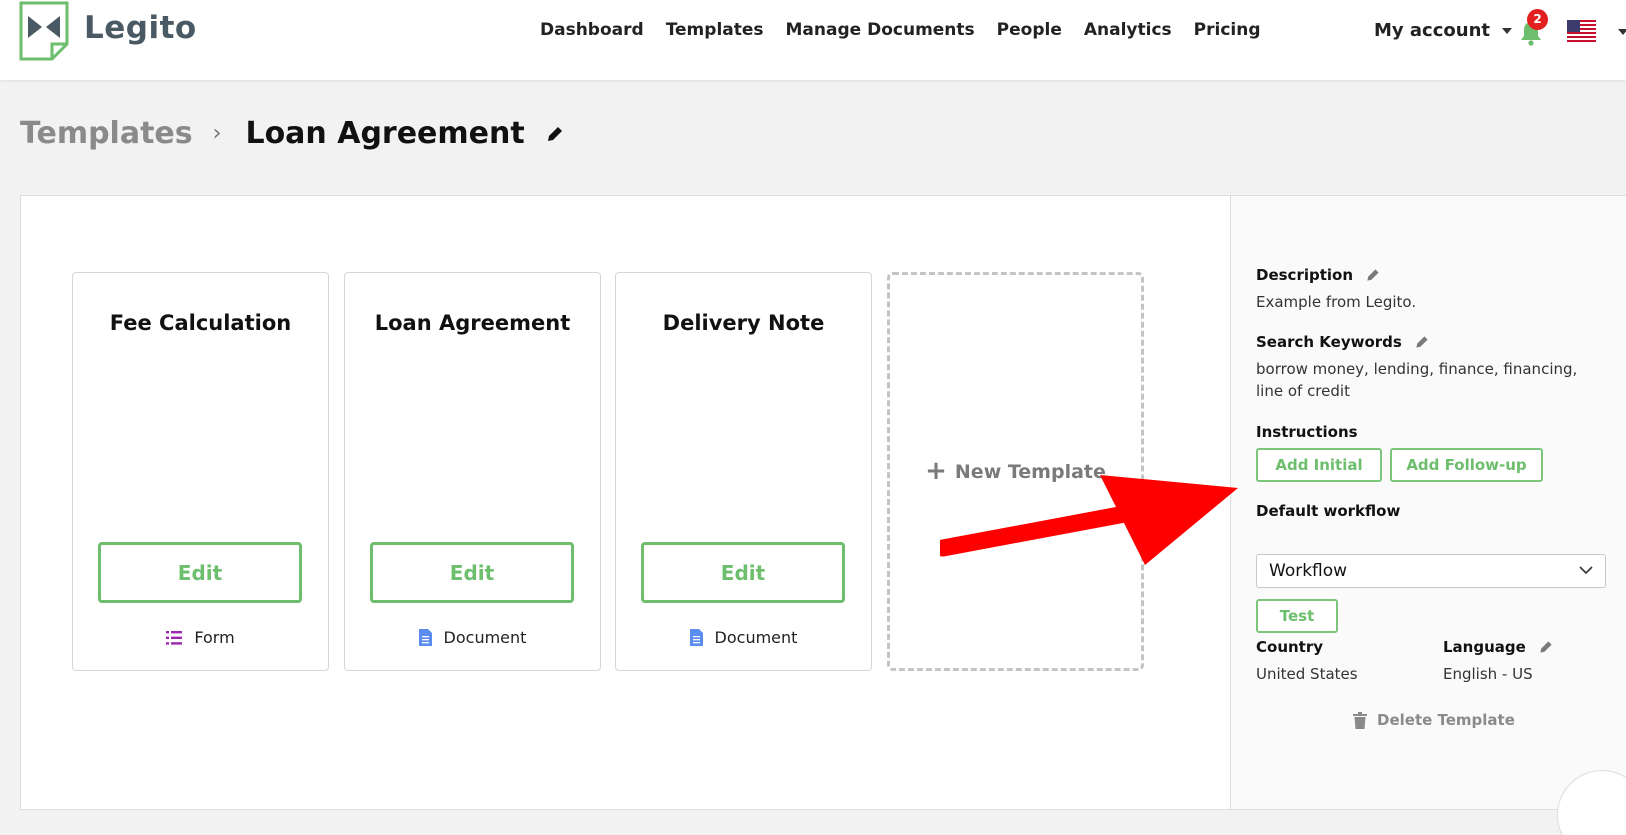  I want to click on nav-dashboard: Dashboard, so click(592, 30).